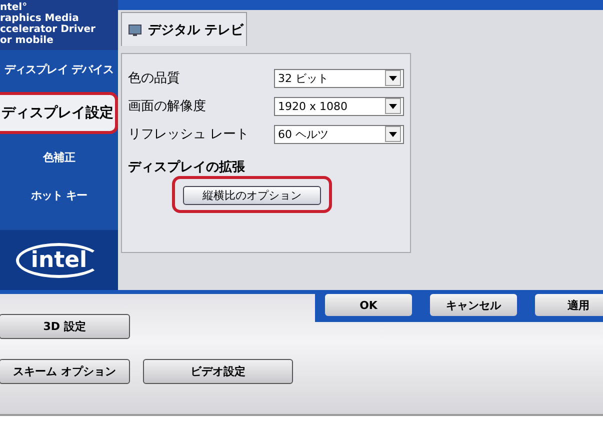 This screenshot has height=428, width=603. Describe the element at coordinates (59, 195) in the screenshot. I see `sidebar-item: ホット キー` at that location.